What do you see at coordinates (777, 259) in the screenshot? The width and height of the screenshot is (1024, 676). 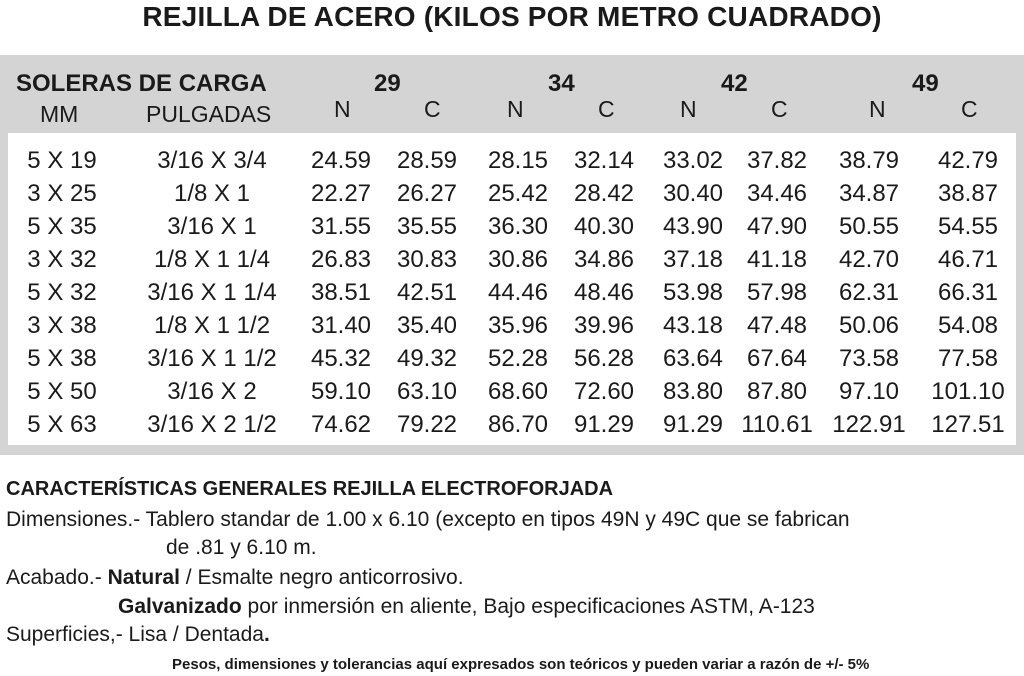 I see `cell-42-c: 41.18` at bounding box center [777, 259].